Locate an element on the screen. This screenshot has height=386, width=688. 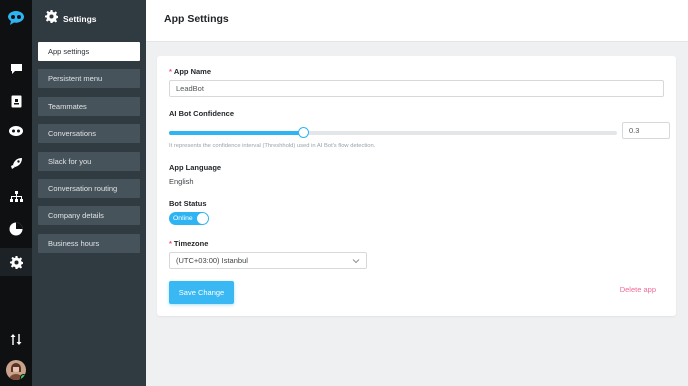
slider-fill is located at coordinates (236, 133).